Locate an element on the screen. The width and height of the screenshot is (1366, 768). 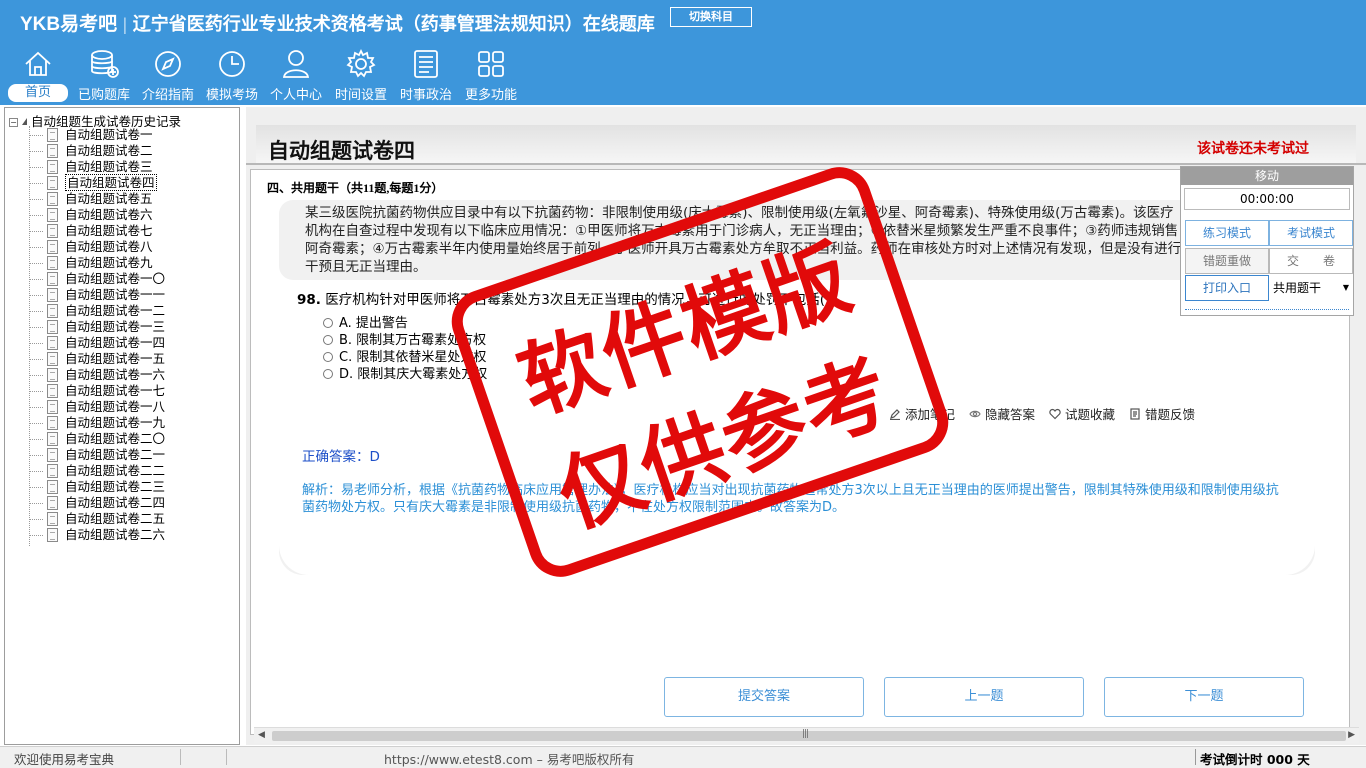
horizontal-scrollbar: ◀ ||| ▶ is located at coordinates (806, 735).